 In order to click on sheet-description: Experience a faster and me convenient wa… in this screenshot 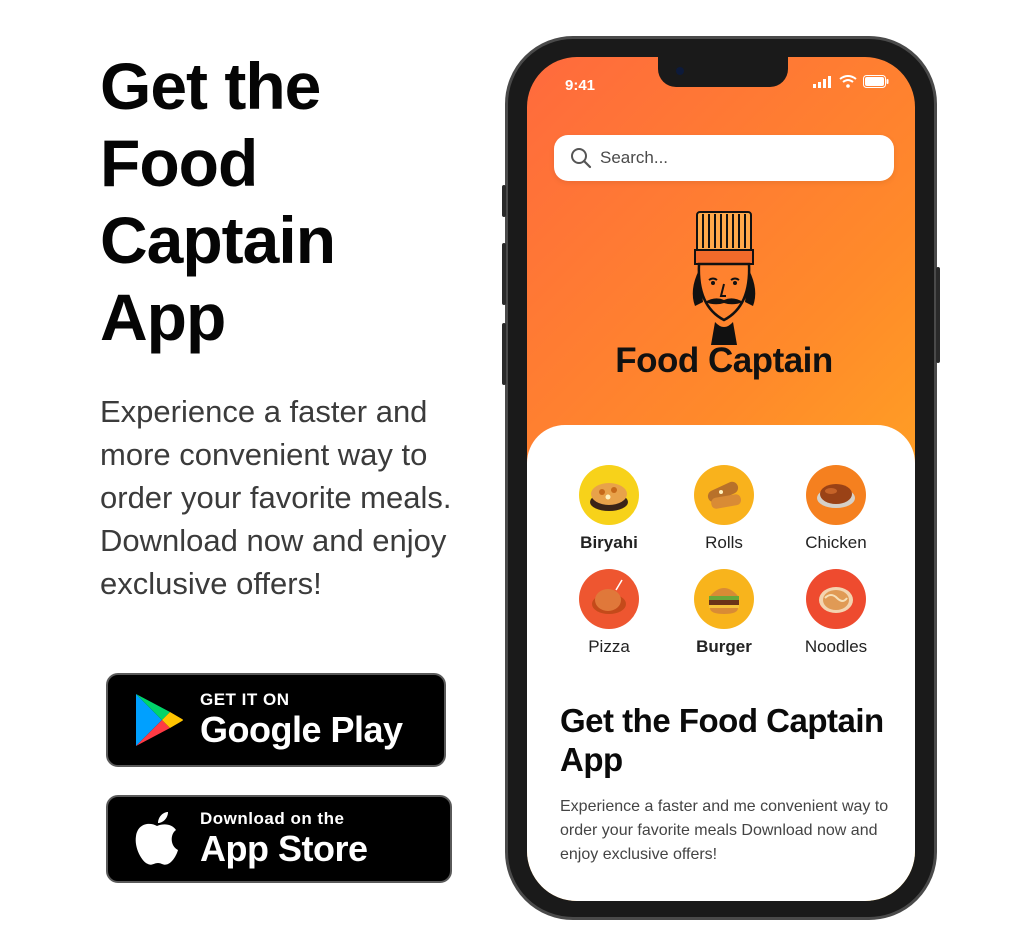, I will do `click(724, 830)`.